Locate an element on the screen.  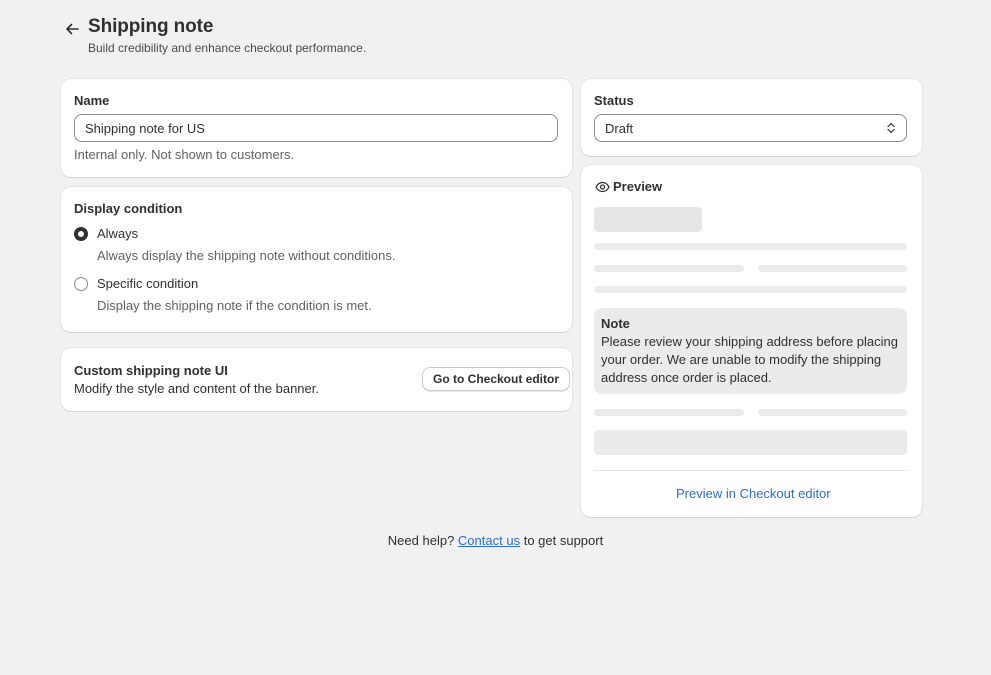
status-select-value: Draft is located at coordinates (619, 128).